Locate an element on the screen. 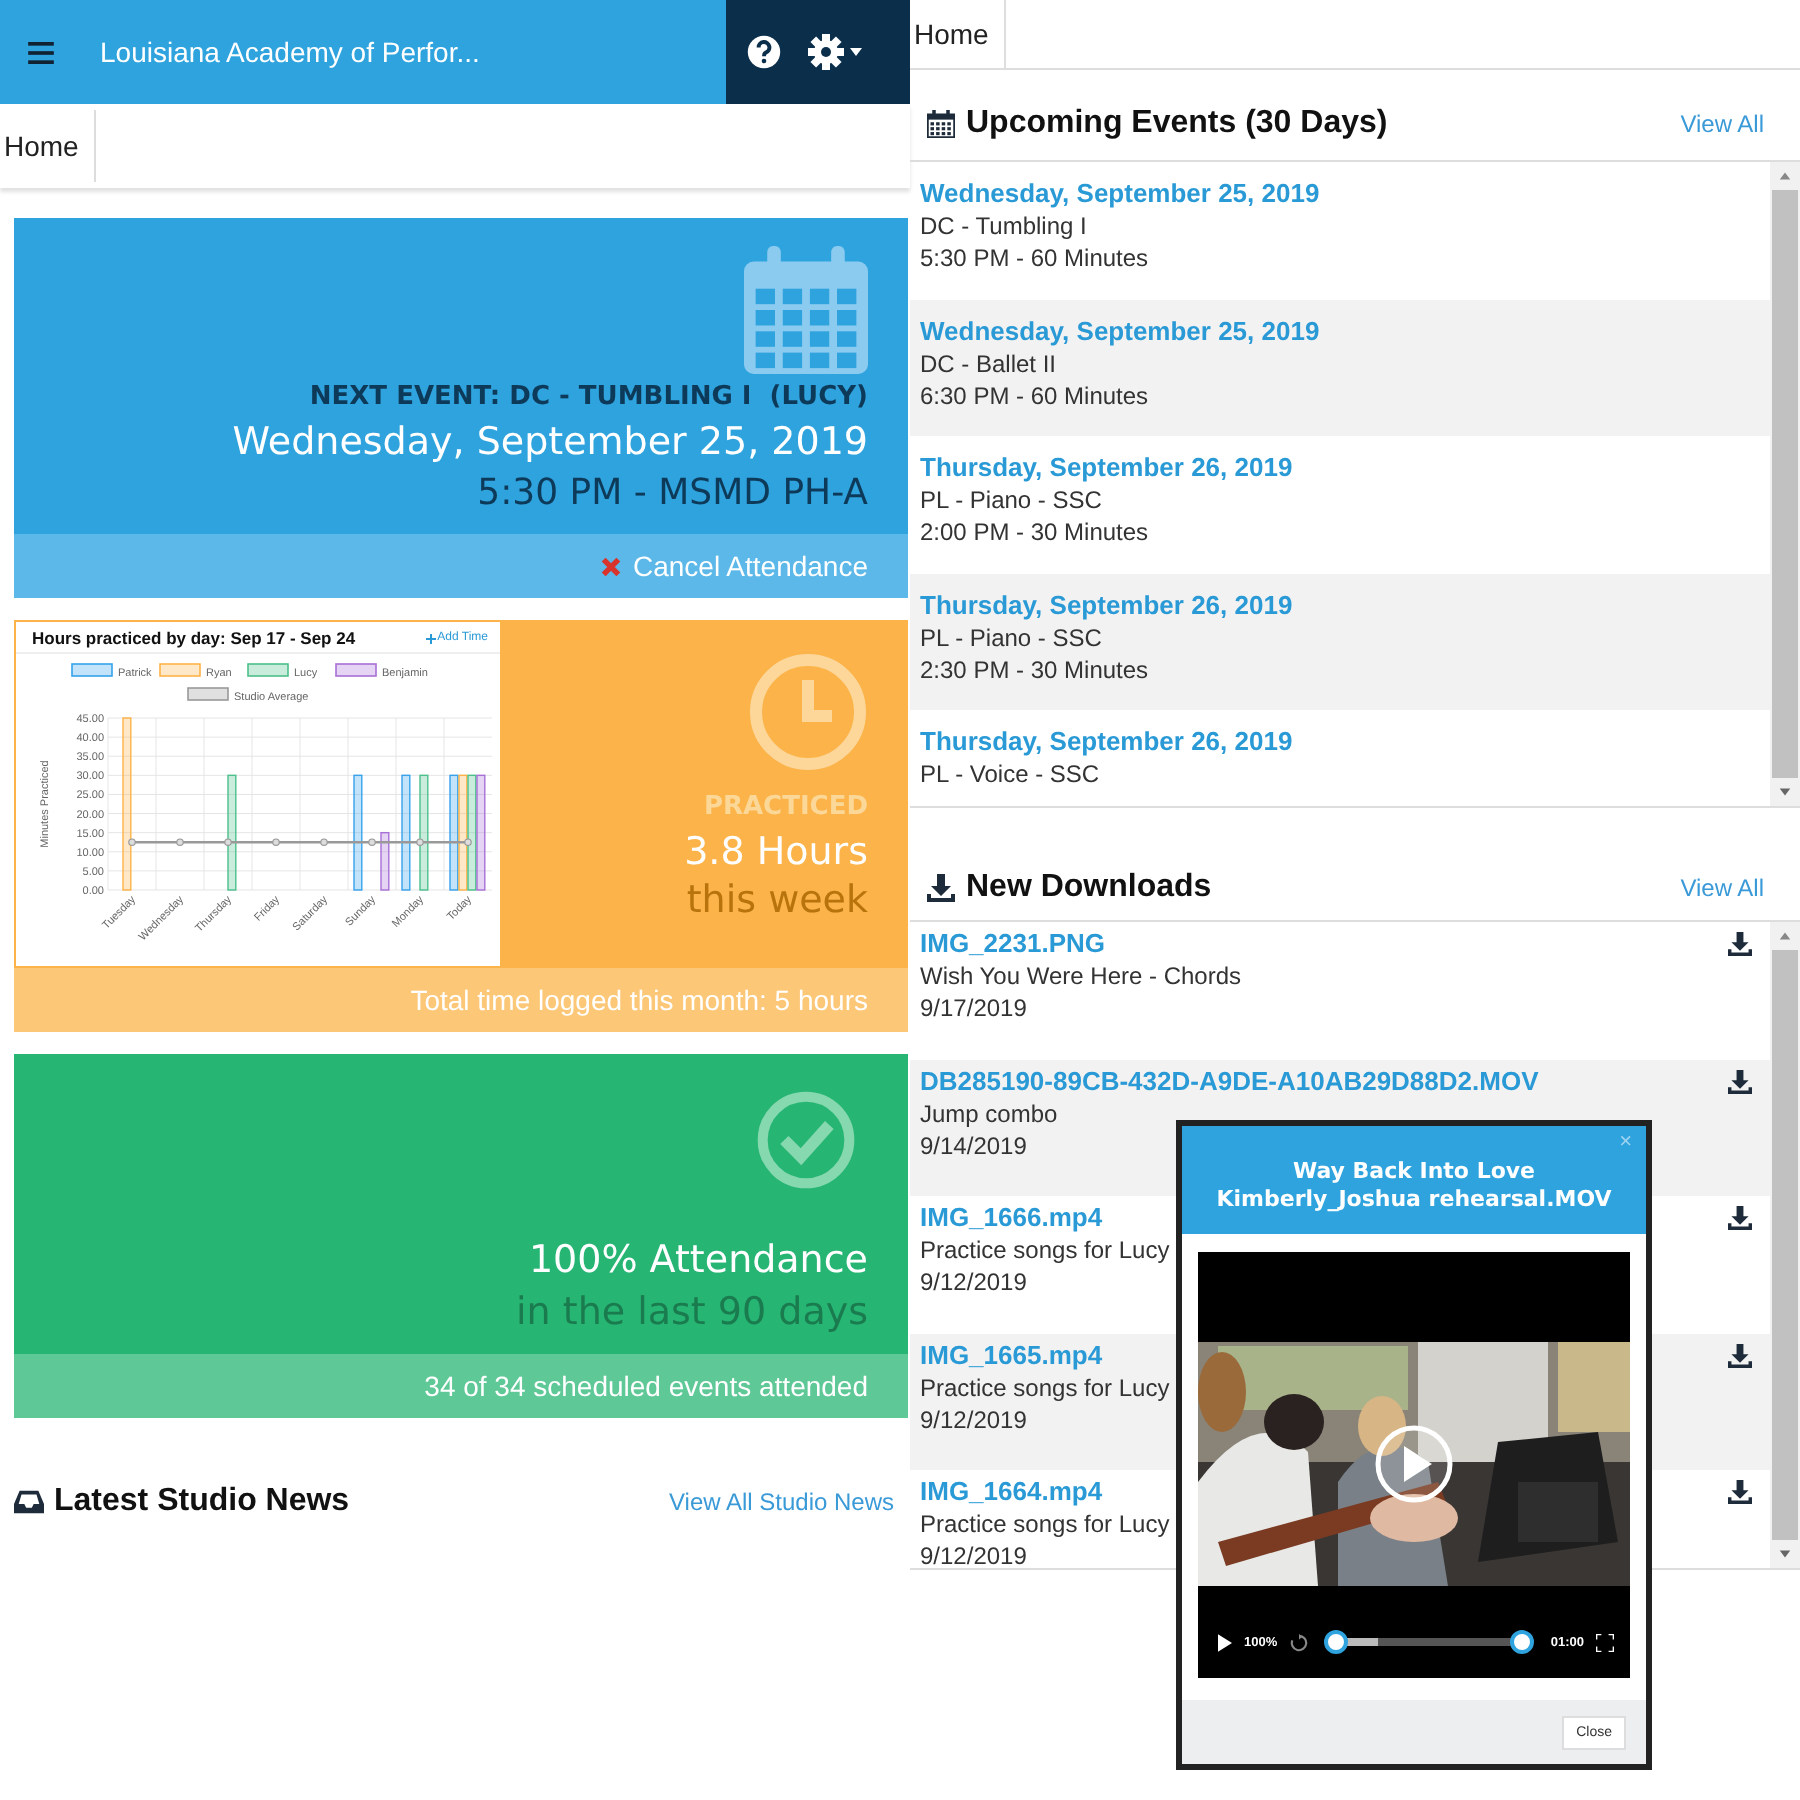  settings-icon is located at coordinates (836, 52).